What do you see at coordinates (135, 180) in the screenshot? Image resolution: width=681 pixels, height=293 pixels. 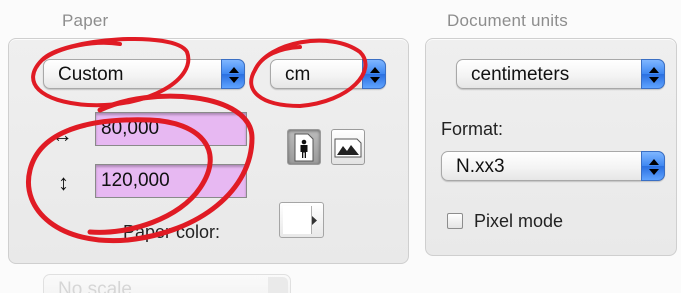 I see `paper-height-value: 120,000` at bounding box center [135, 180].